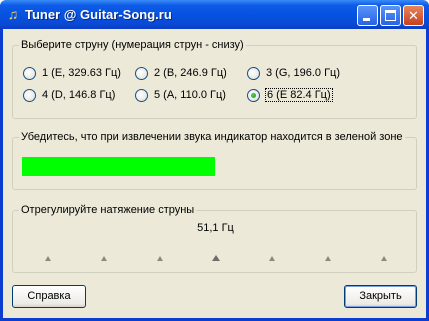 This screenshot has height=321, width=429. Describe the element at coordinates (299, 95) in the screenshot. I see `string-6-label: 6 (E 82.4 Гц)` at that location.